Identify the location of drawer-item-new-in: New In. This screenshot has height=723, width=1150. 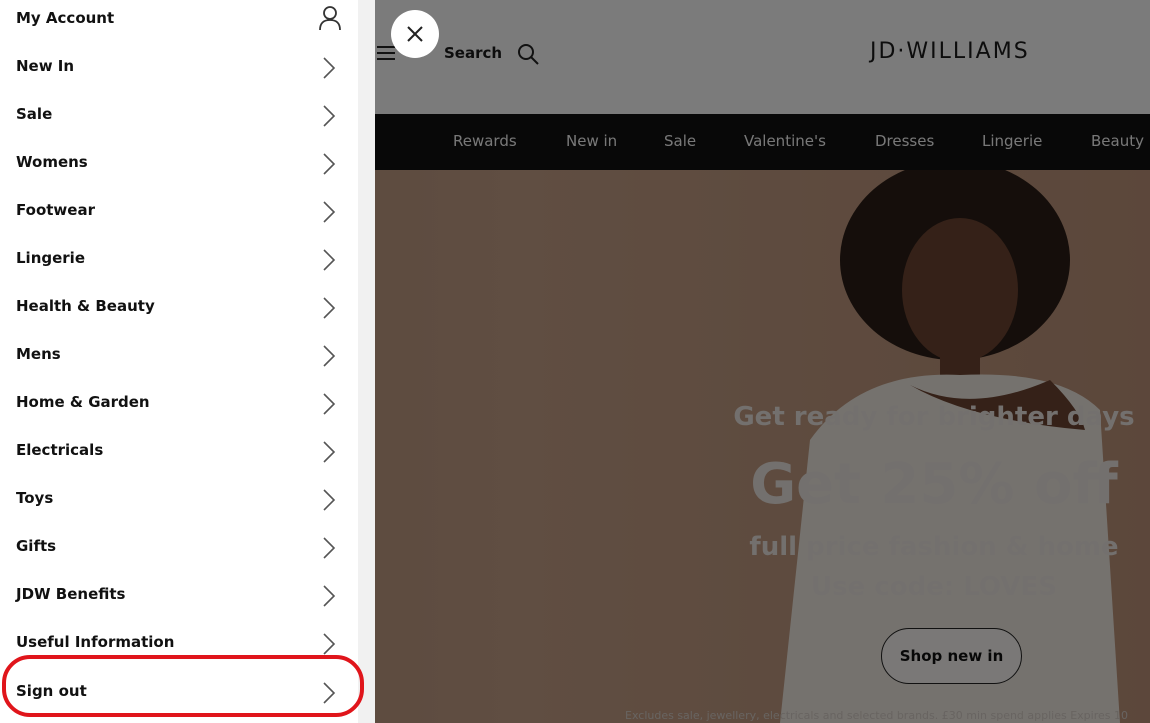
(179, 72).